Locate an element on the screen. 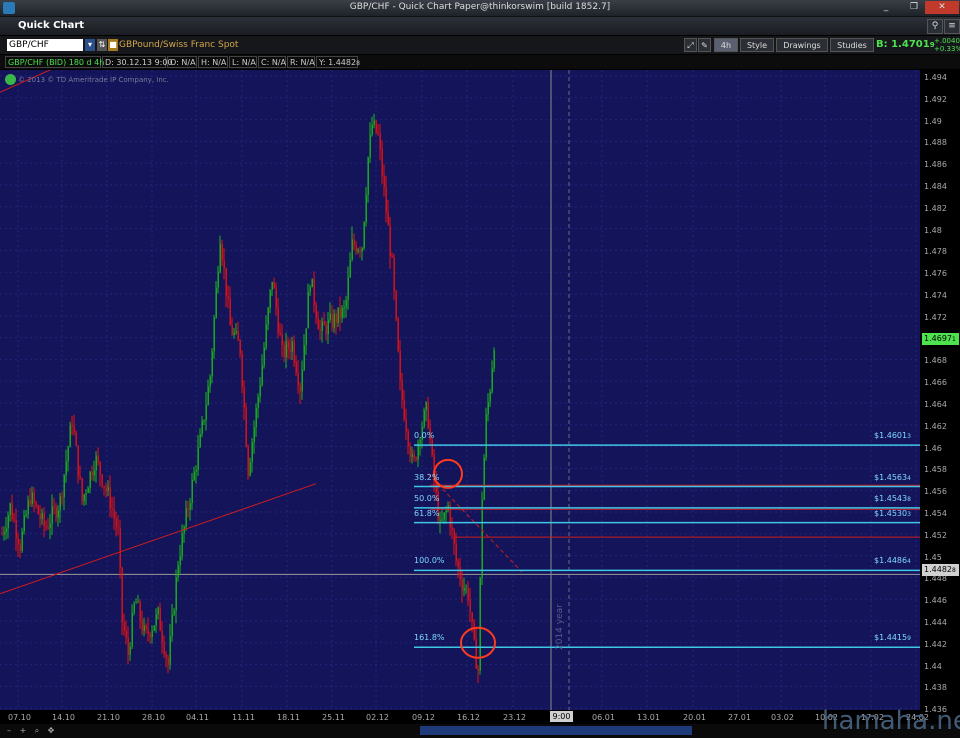 This screenshot has height=738, width=960. drawings-button: Drawings is located at coordinates (802, 45).